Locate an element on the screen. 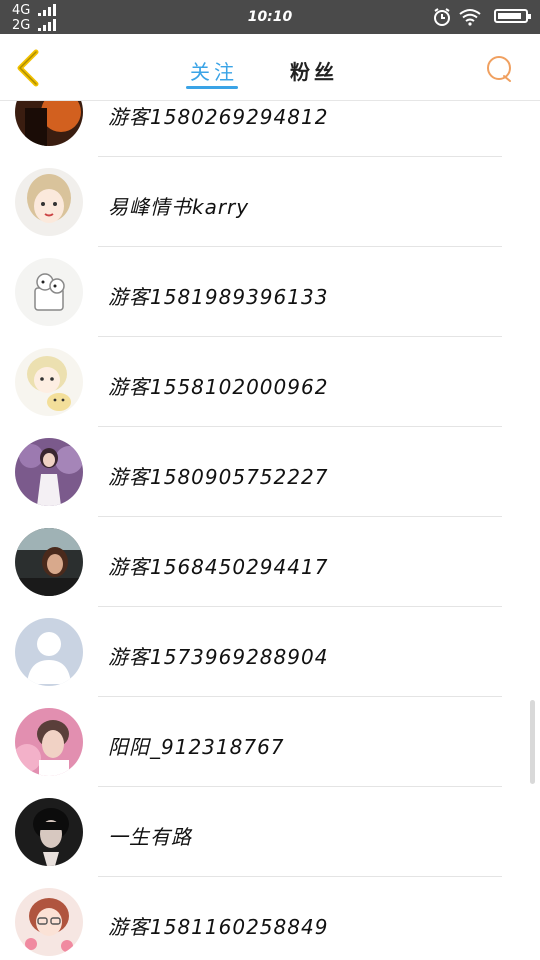 The image size is (540, 960). status-bar: 4G 2G 10:10 is located at coordinates (270, 17).